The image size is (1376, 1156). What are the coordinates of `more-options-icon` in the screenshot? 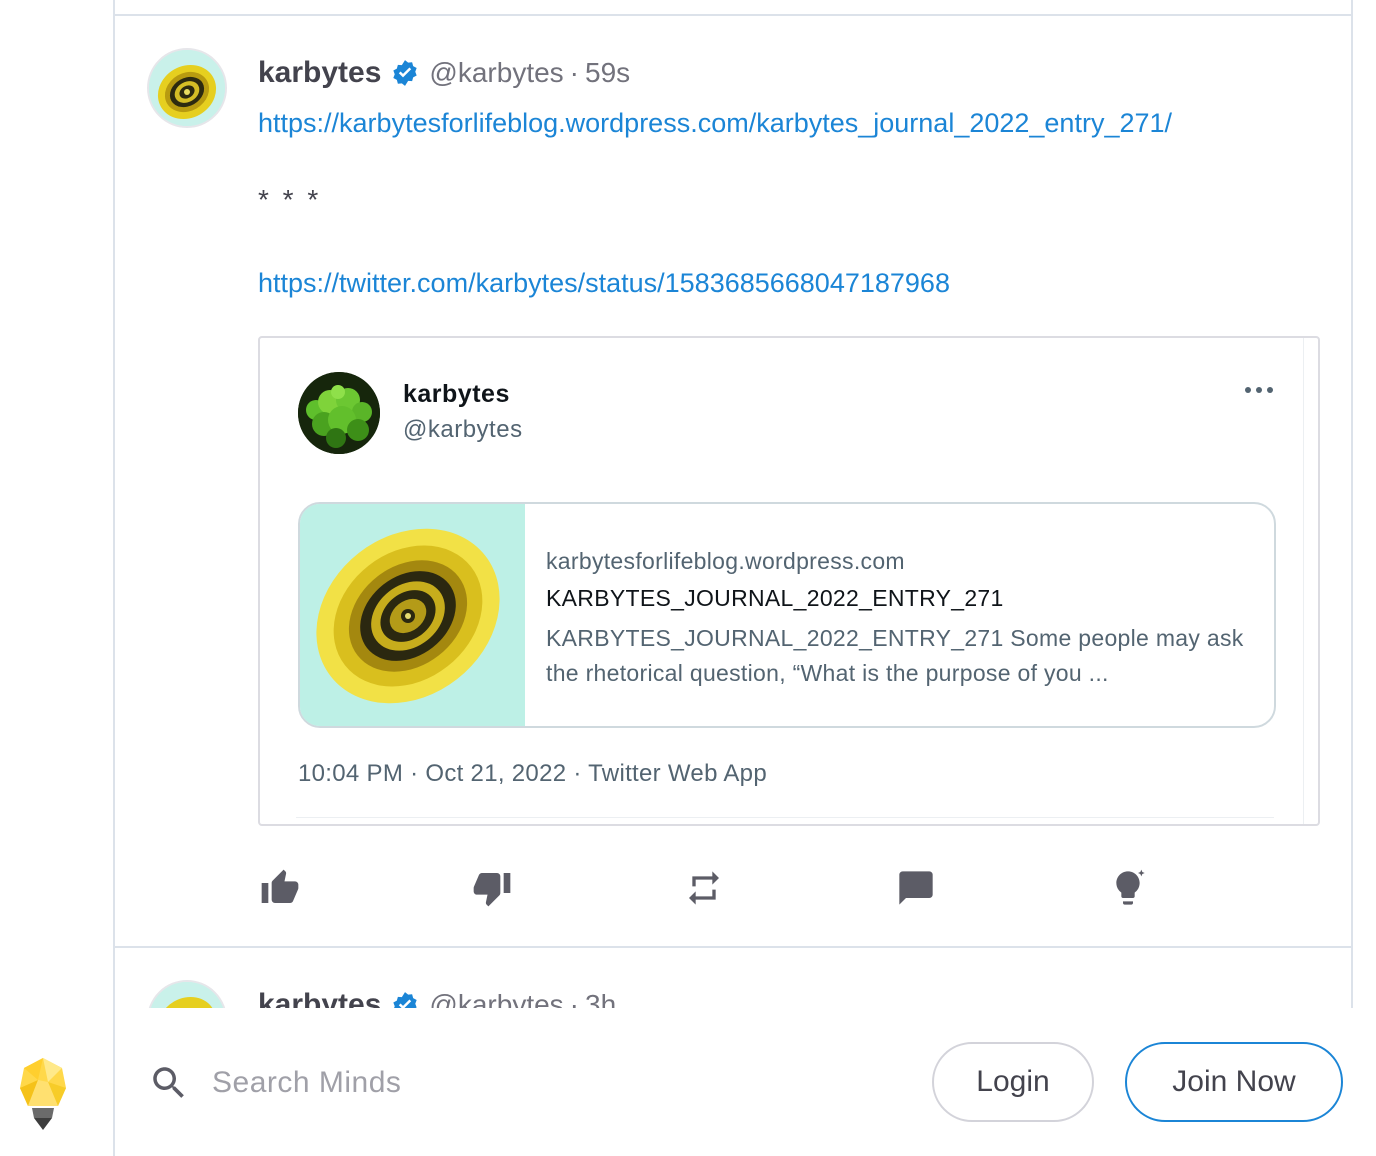 It's located at (1259, 390).